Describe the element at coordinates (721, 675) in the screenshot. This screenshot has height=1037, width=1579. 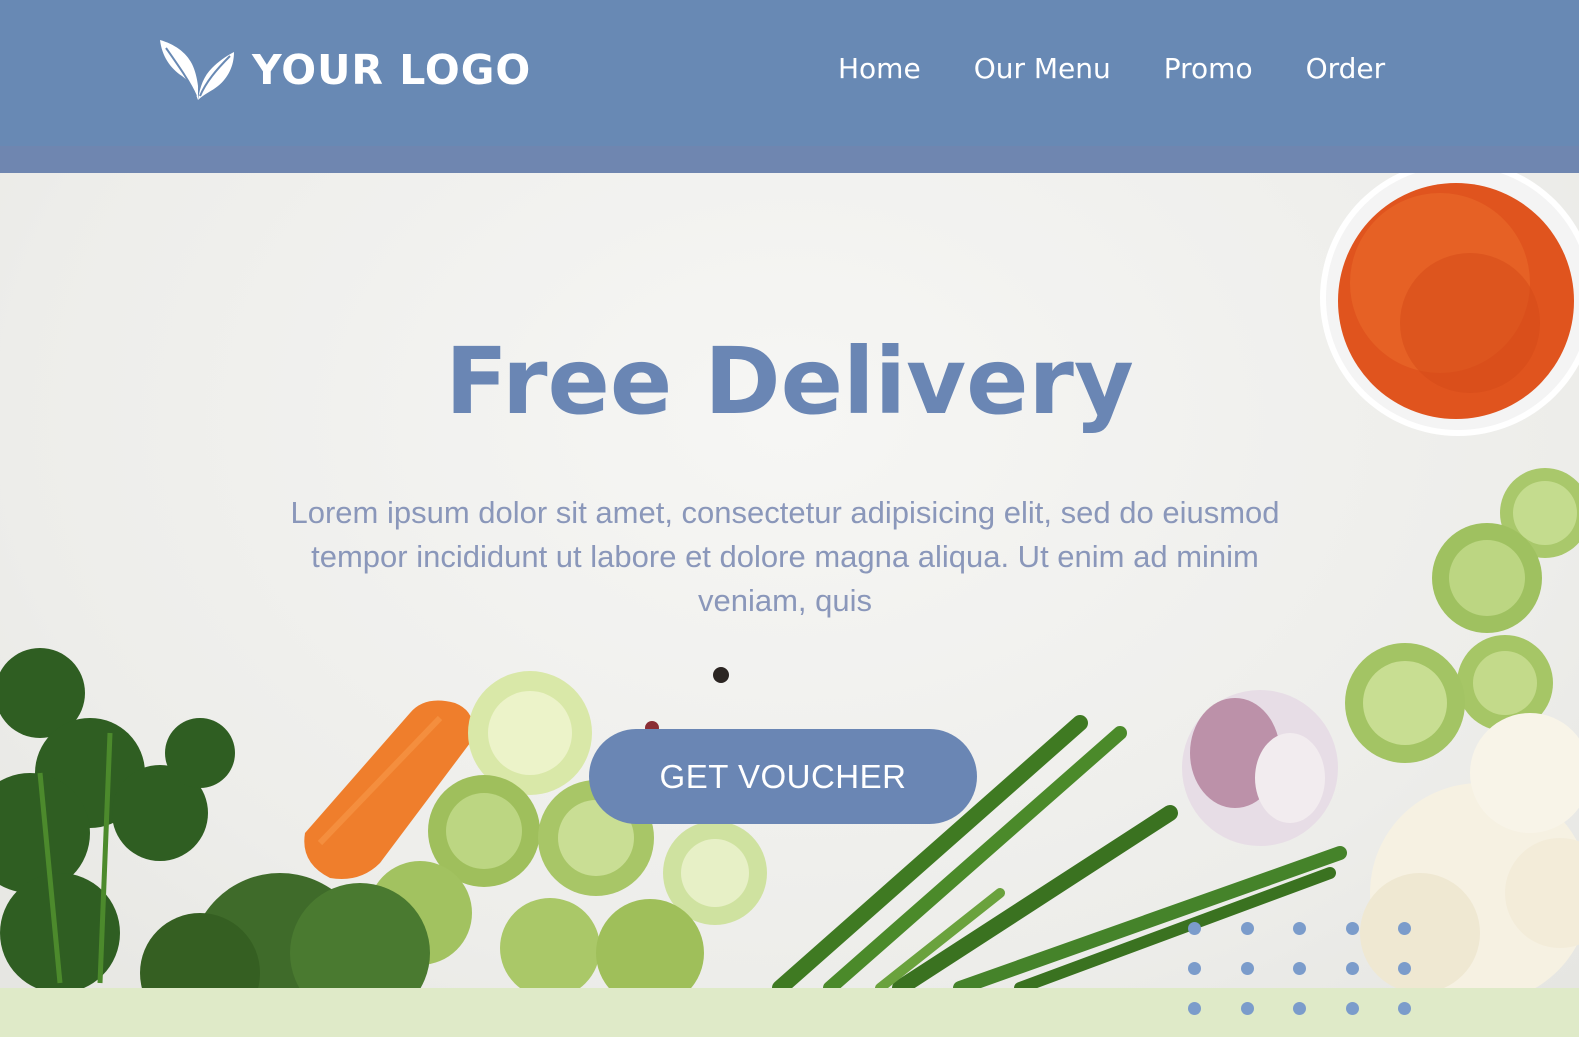
I see `peppercorn` at that location.